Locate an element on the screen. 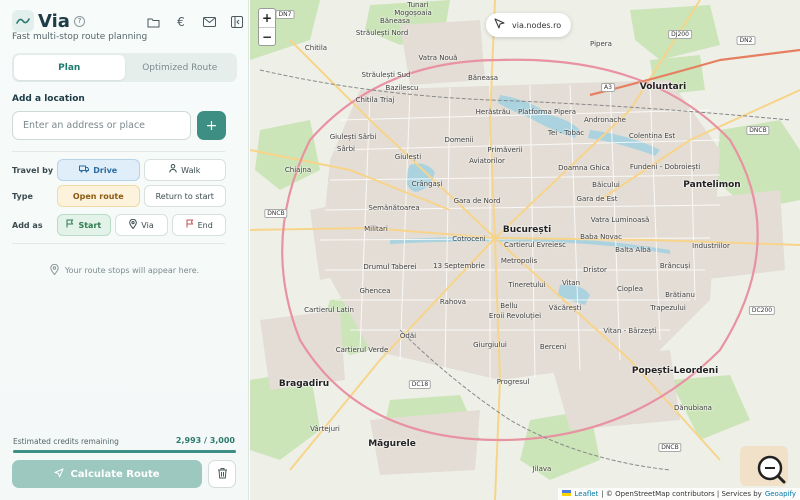  place-label: Vitan - Bârzești is located at coordinates (630, 331).